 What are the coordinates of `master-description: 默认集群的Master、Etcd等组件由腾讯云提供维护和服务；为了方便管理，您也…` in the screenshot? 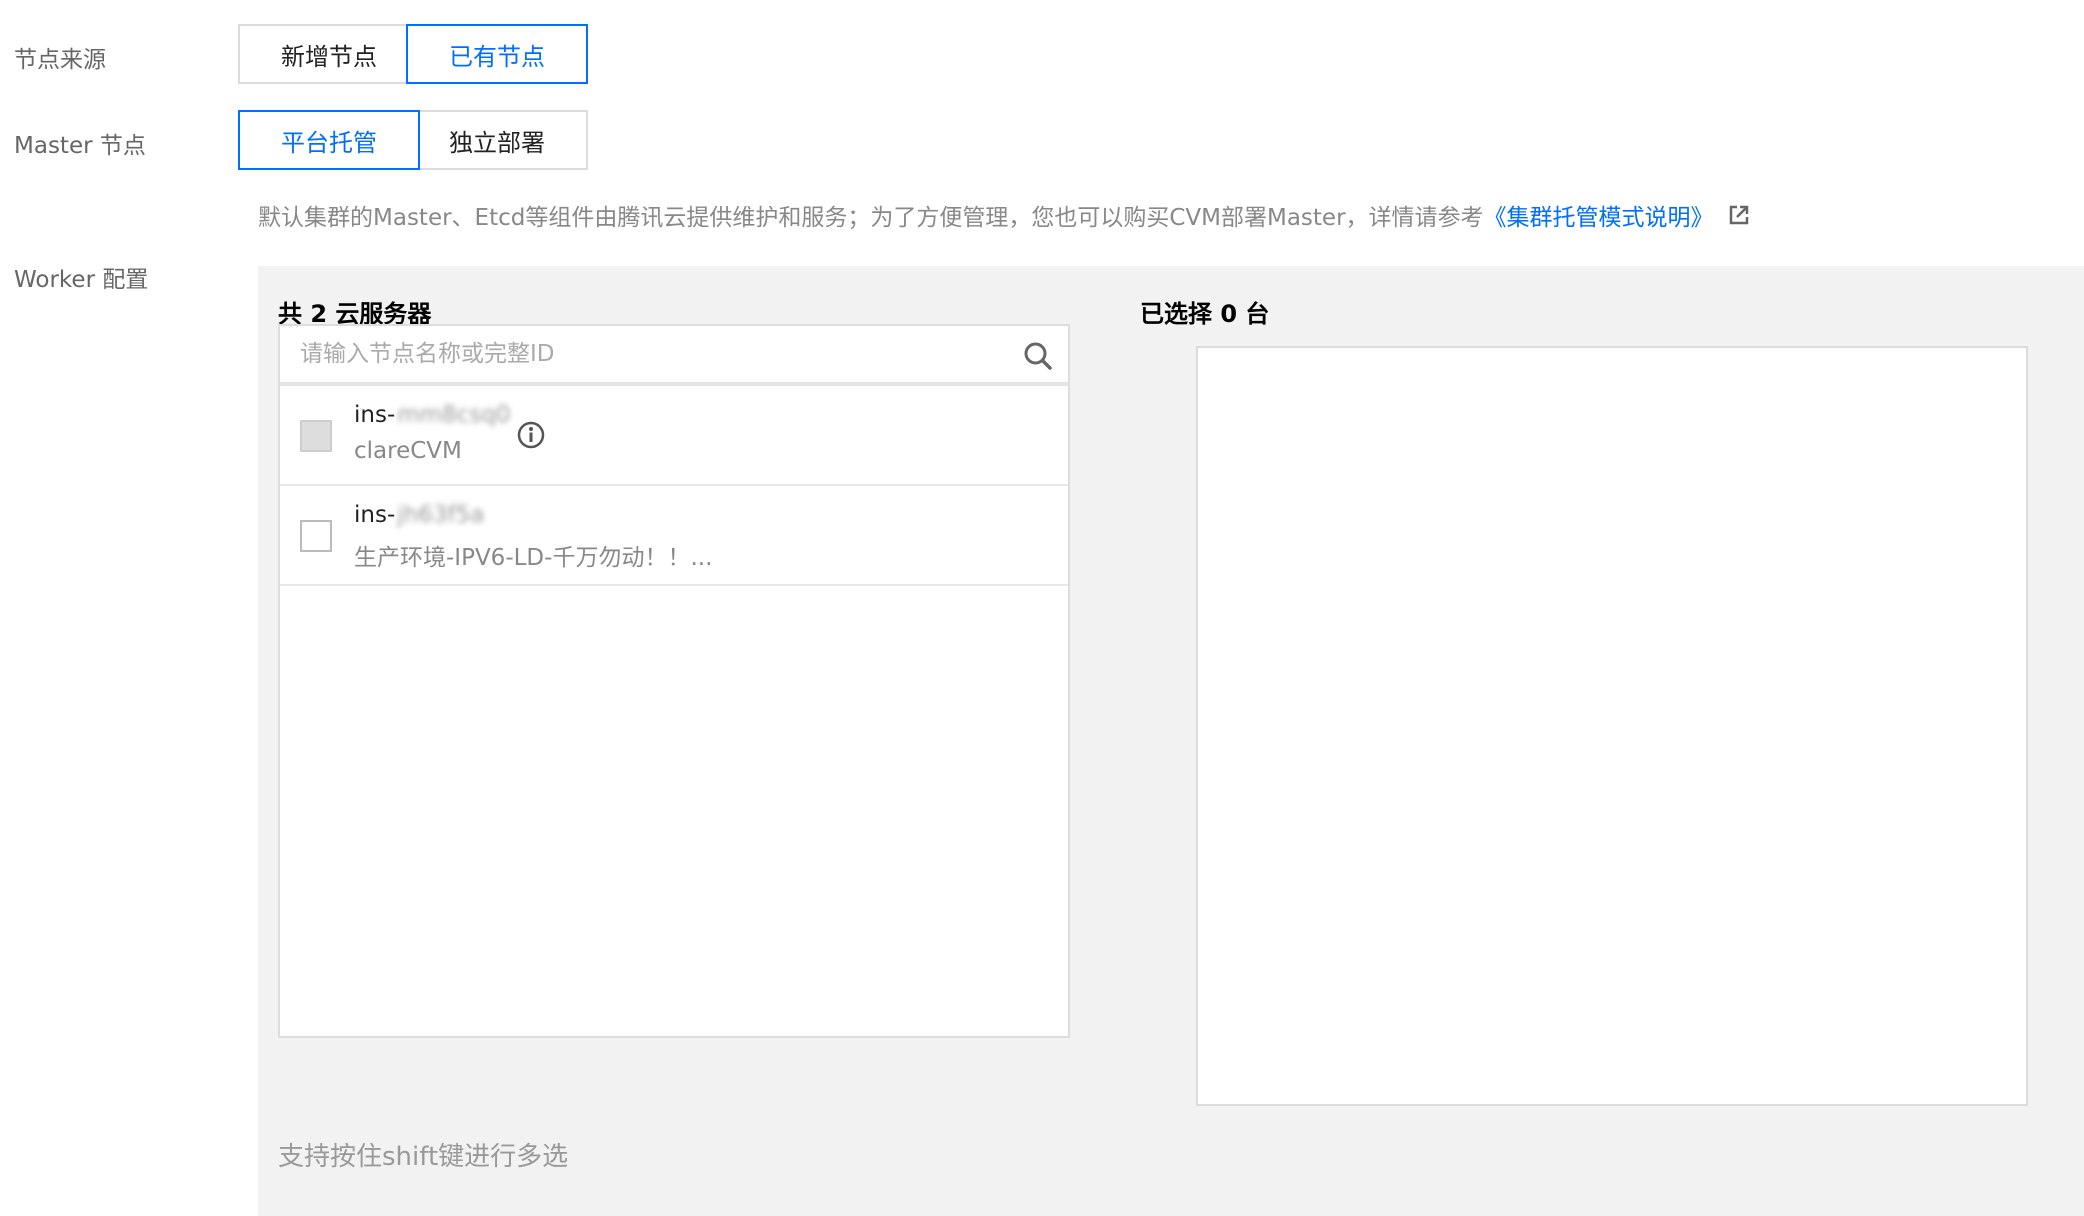 It's located at (1004, 215).